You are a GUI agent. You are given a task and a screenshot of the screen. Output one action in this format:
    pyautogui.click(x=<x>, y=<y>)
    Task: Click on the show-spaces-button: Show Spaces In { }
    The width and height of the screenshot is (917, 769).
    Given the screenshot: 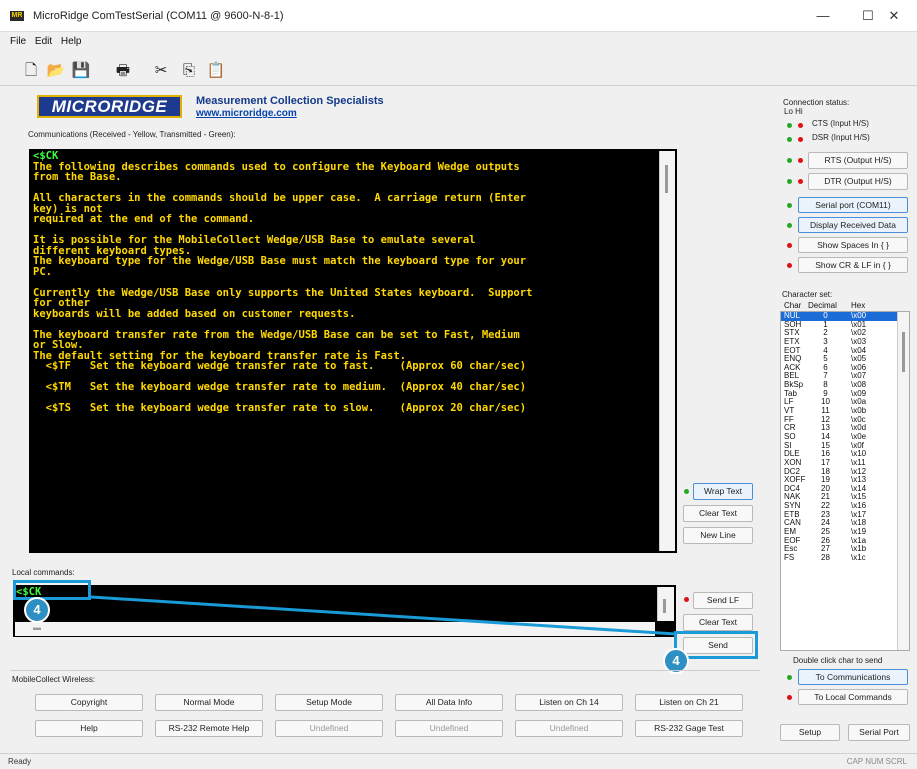 What is the action you would take?
    pyautogui.click(x=853, y=245)
    